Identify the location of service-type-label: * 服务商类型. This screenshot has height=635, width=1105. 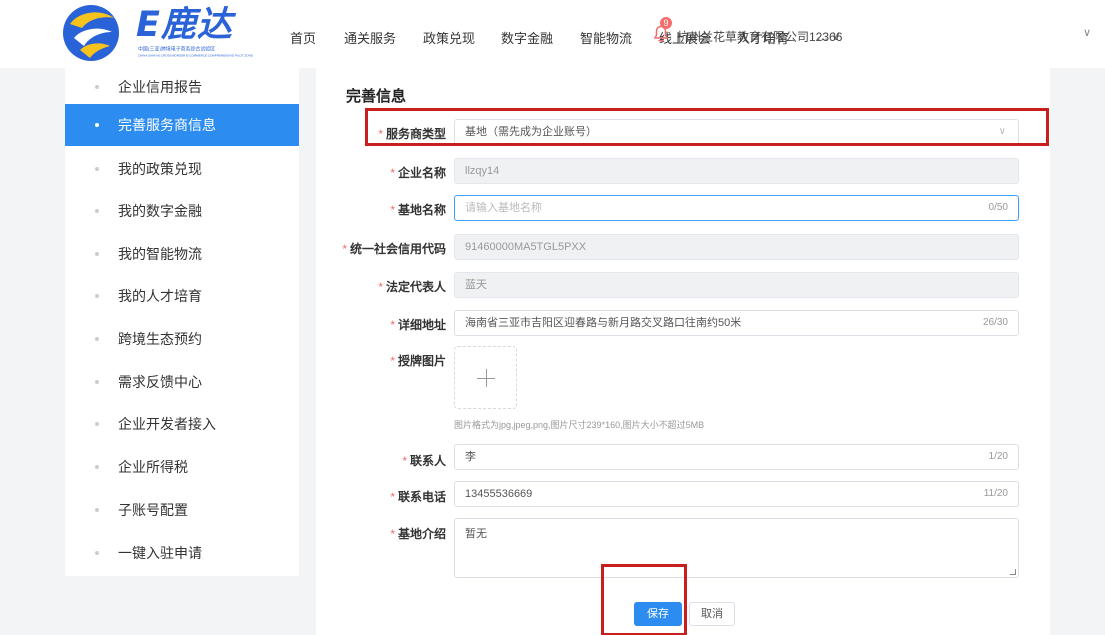
(412, 134).